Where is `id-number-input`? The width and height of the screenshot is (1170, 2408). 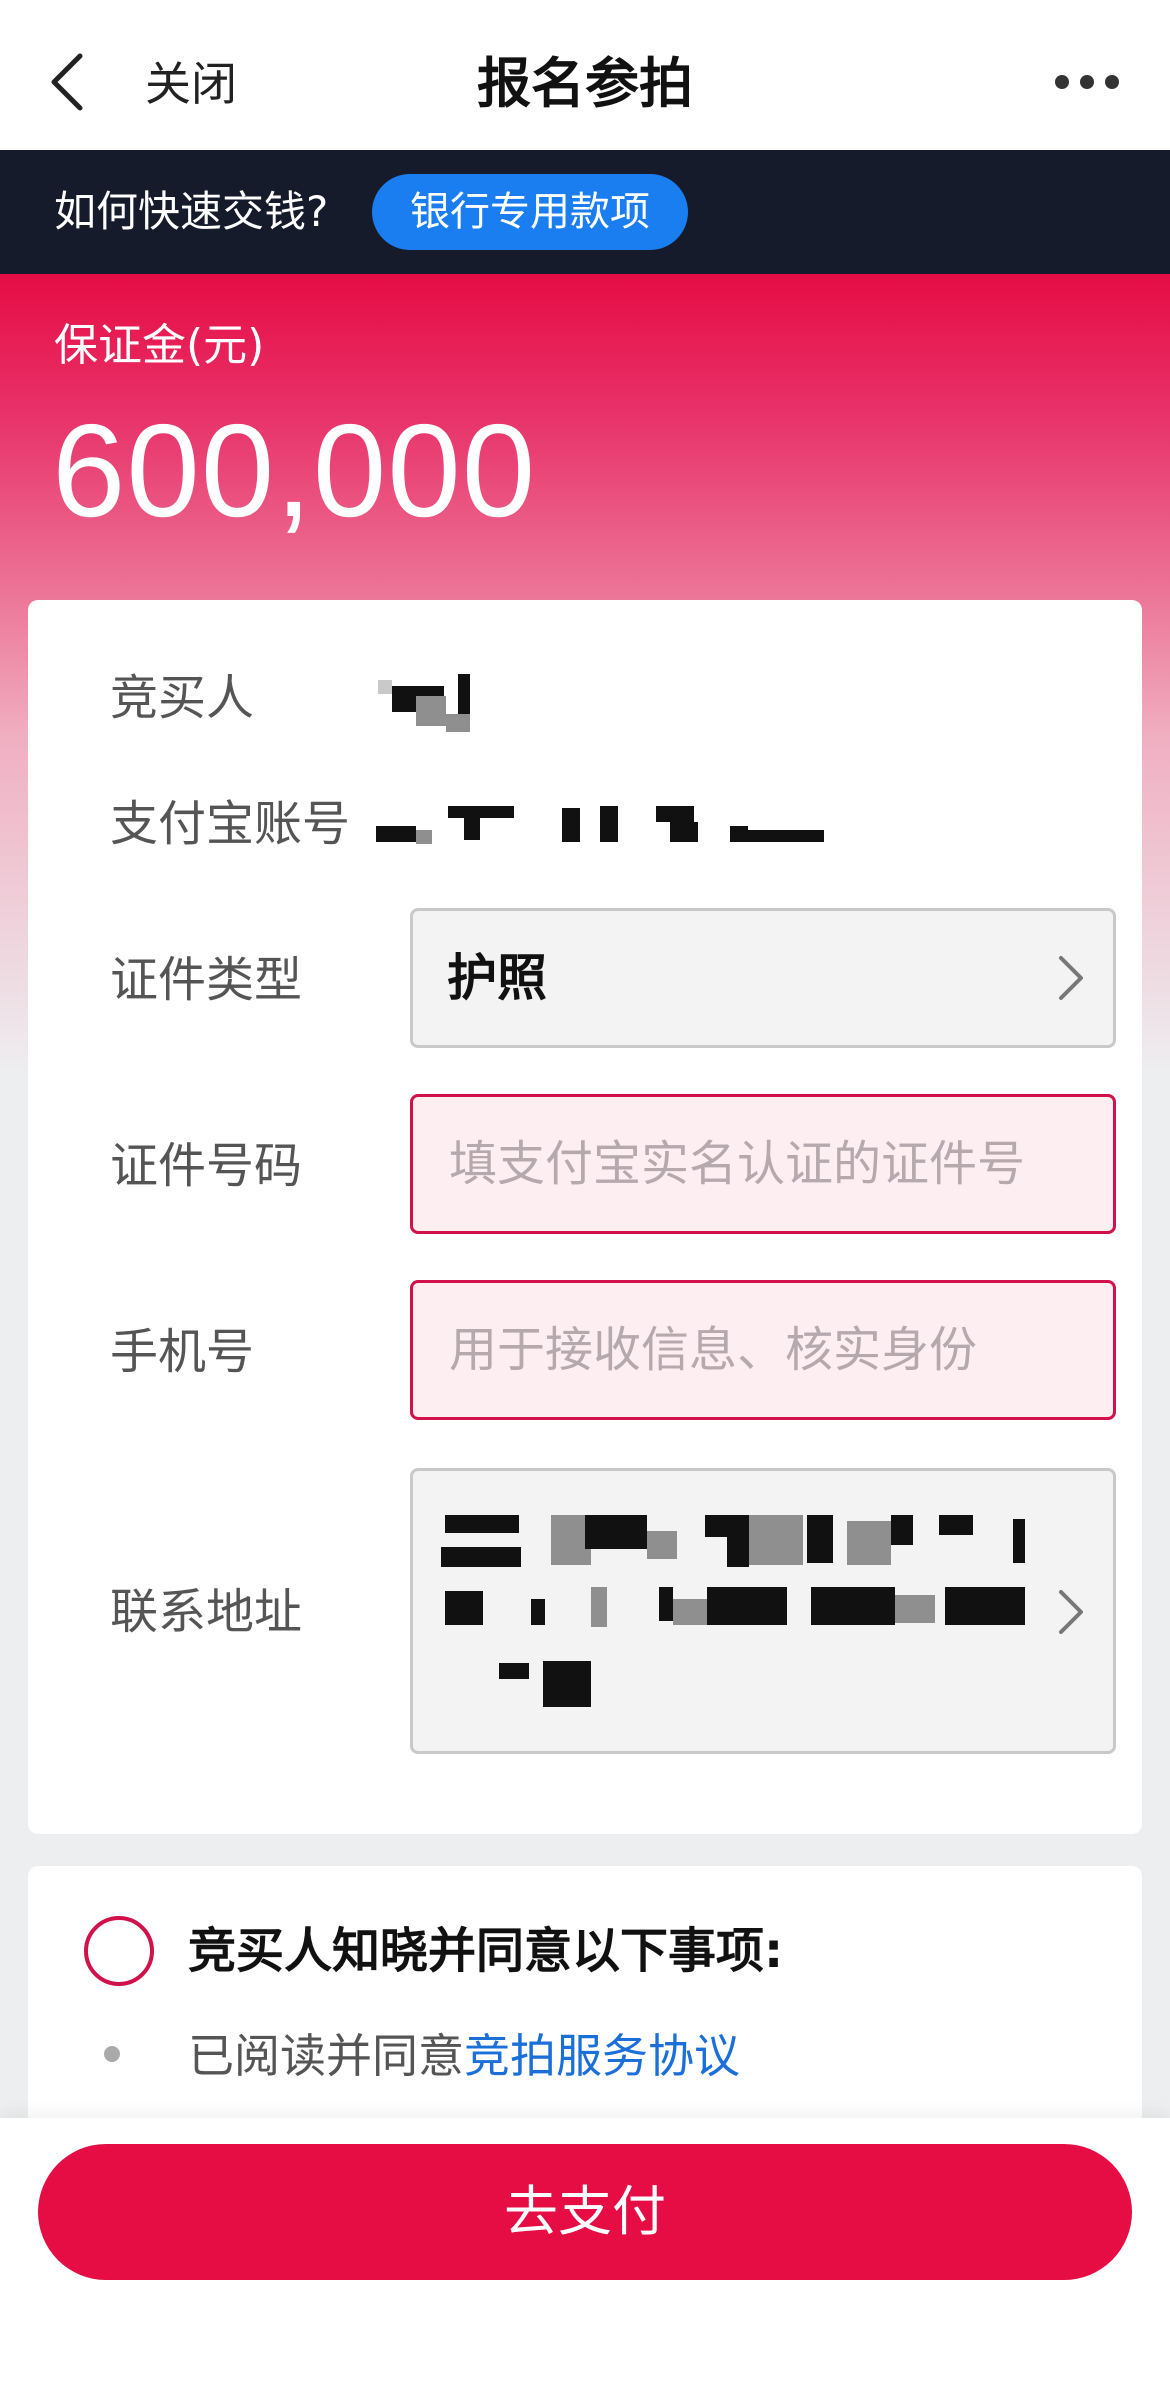
id-number-input is located at coordinates (763, 1164).